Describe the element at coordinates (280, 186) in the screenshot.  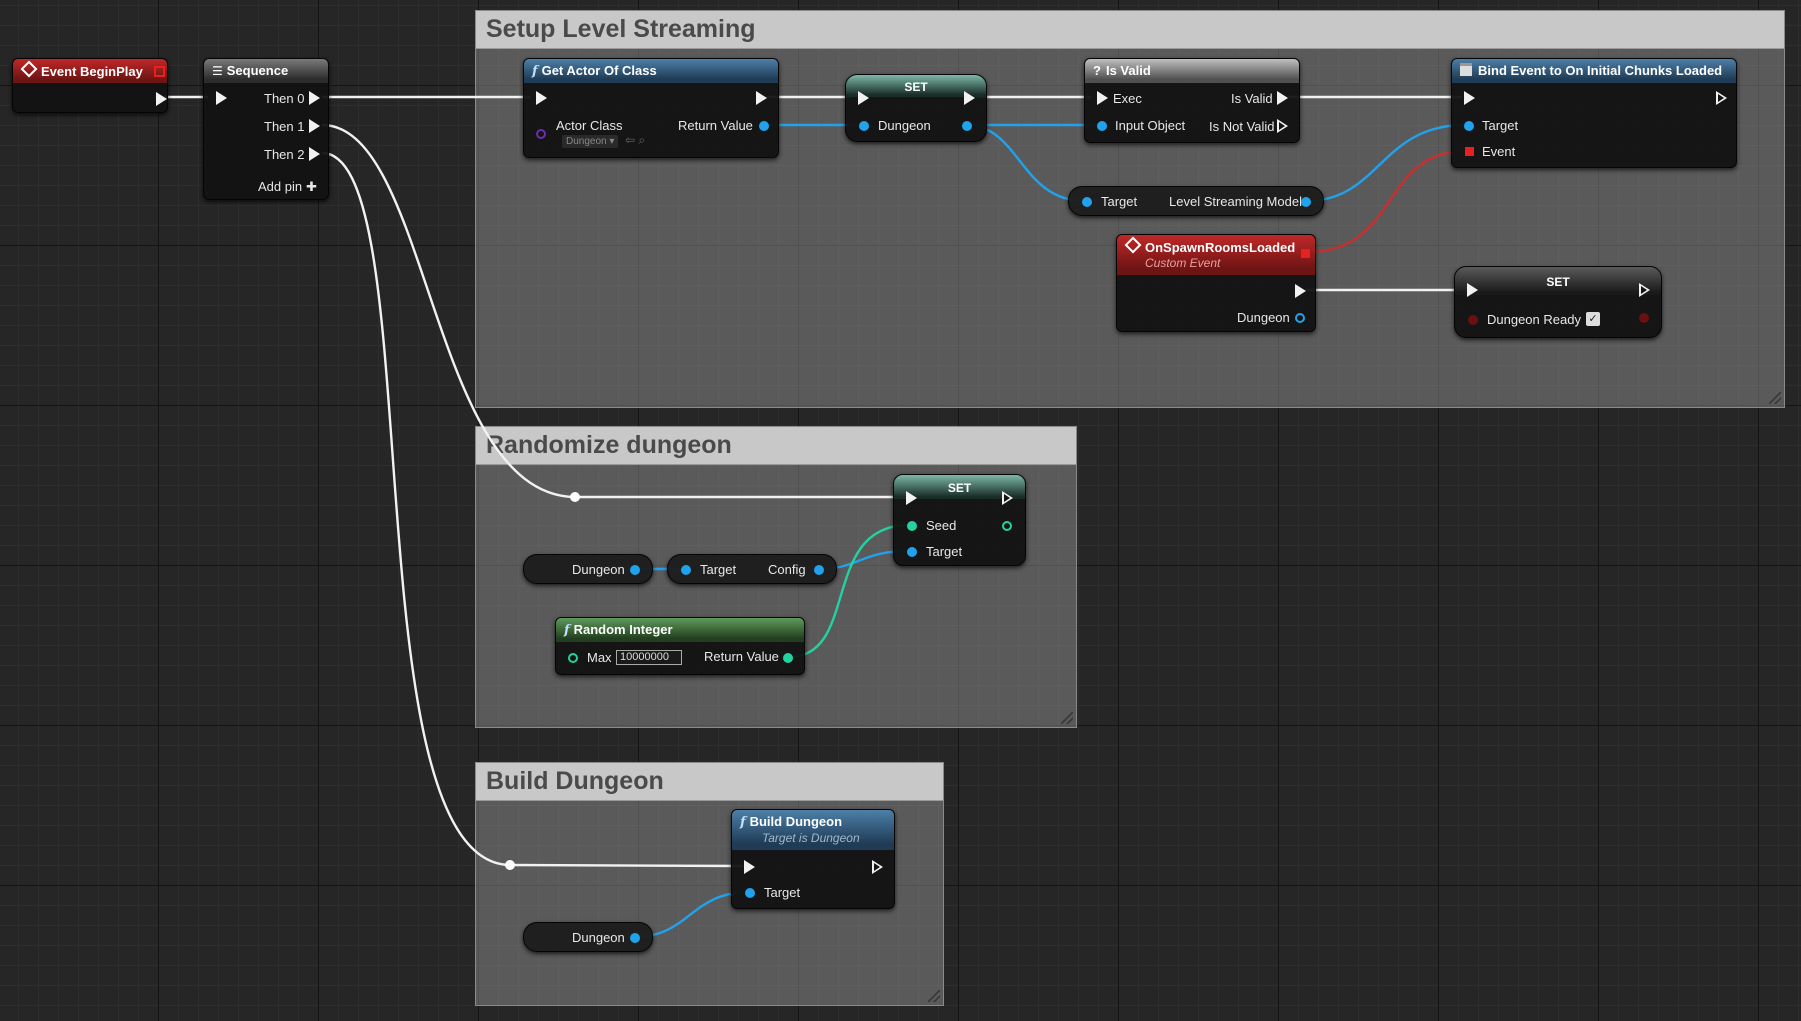
I see `pin-label: Add pin` at that location.